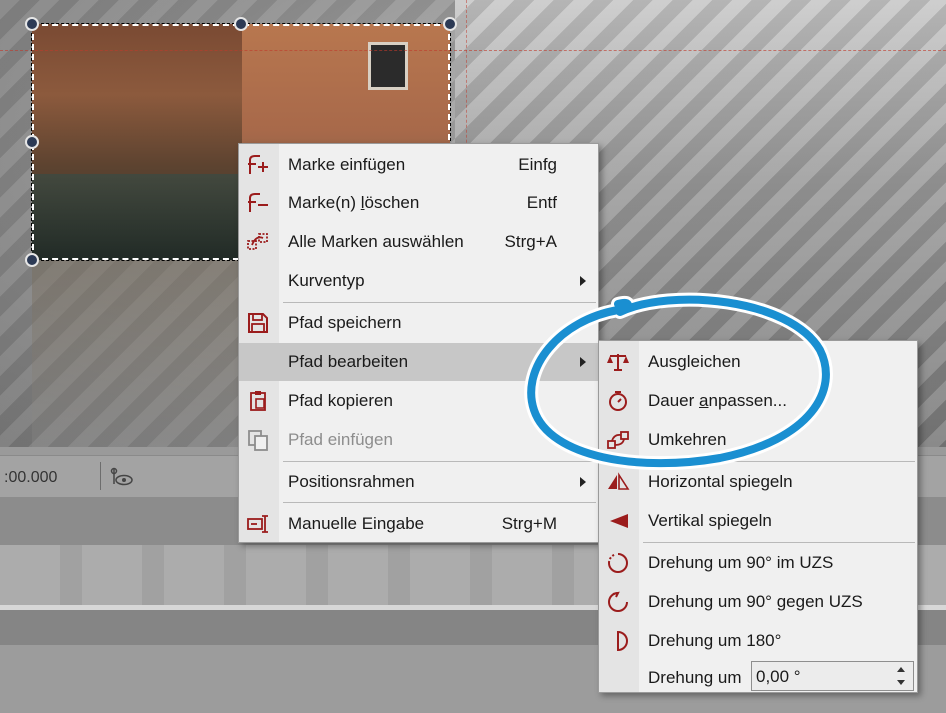 This screenshot has height=713, width=946. I want to click on select-all-markers-icon, so click(257, 241).